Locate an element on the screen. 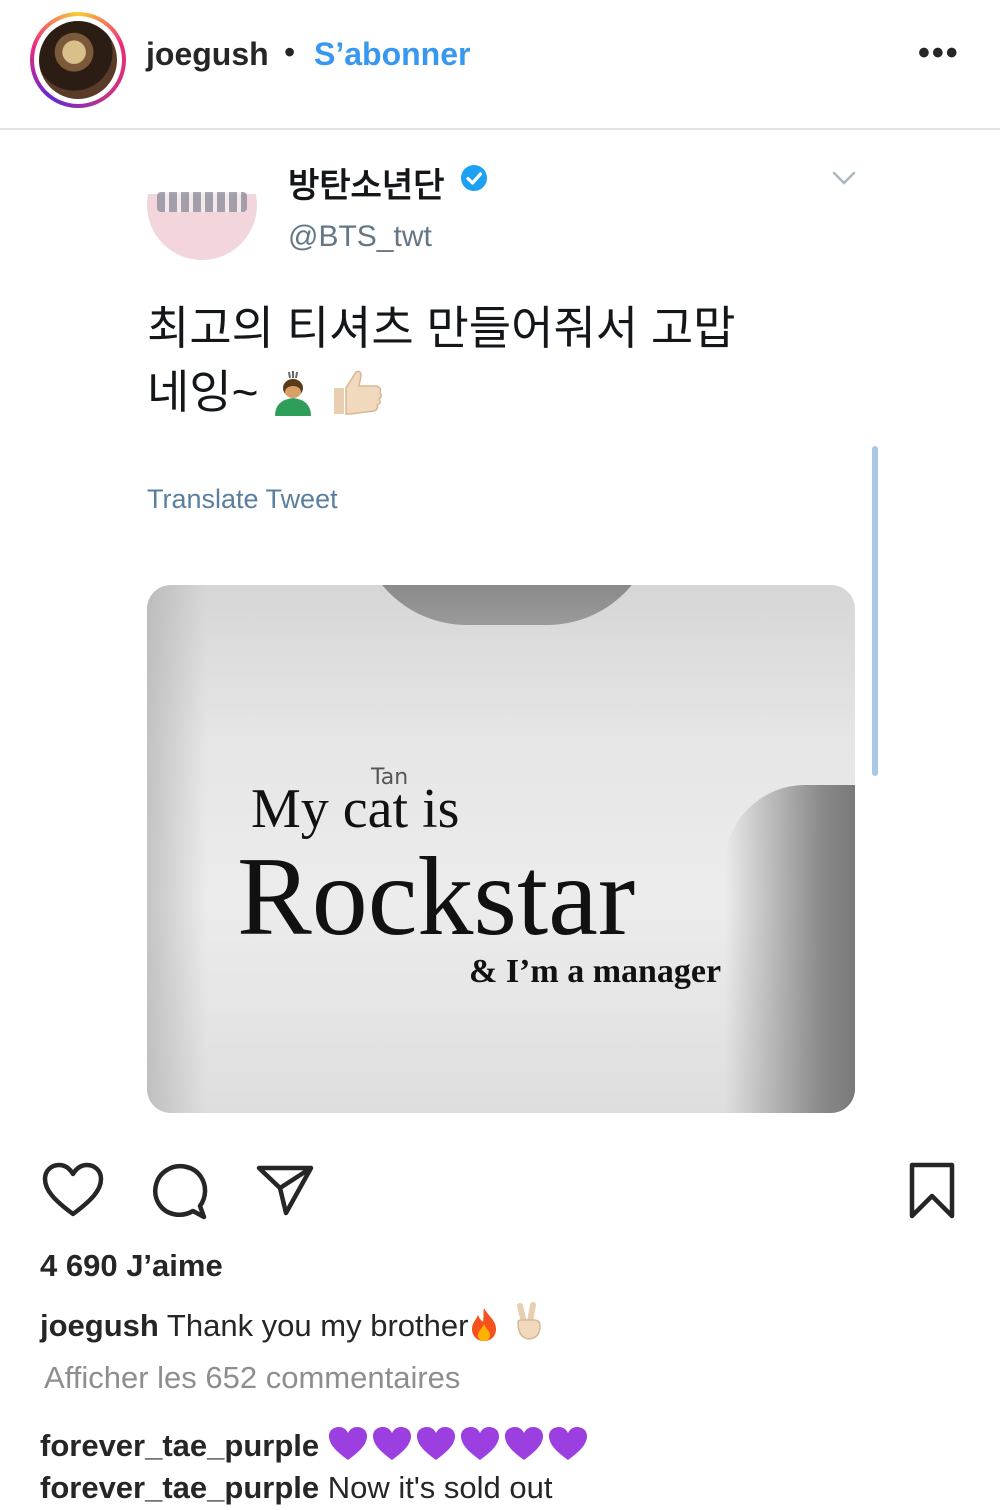 The width and height of the screenshot is (1000, 1510). likes-count: 4 690 J’aime is located at coordinates (131, 1266).